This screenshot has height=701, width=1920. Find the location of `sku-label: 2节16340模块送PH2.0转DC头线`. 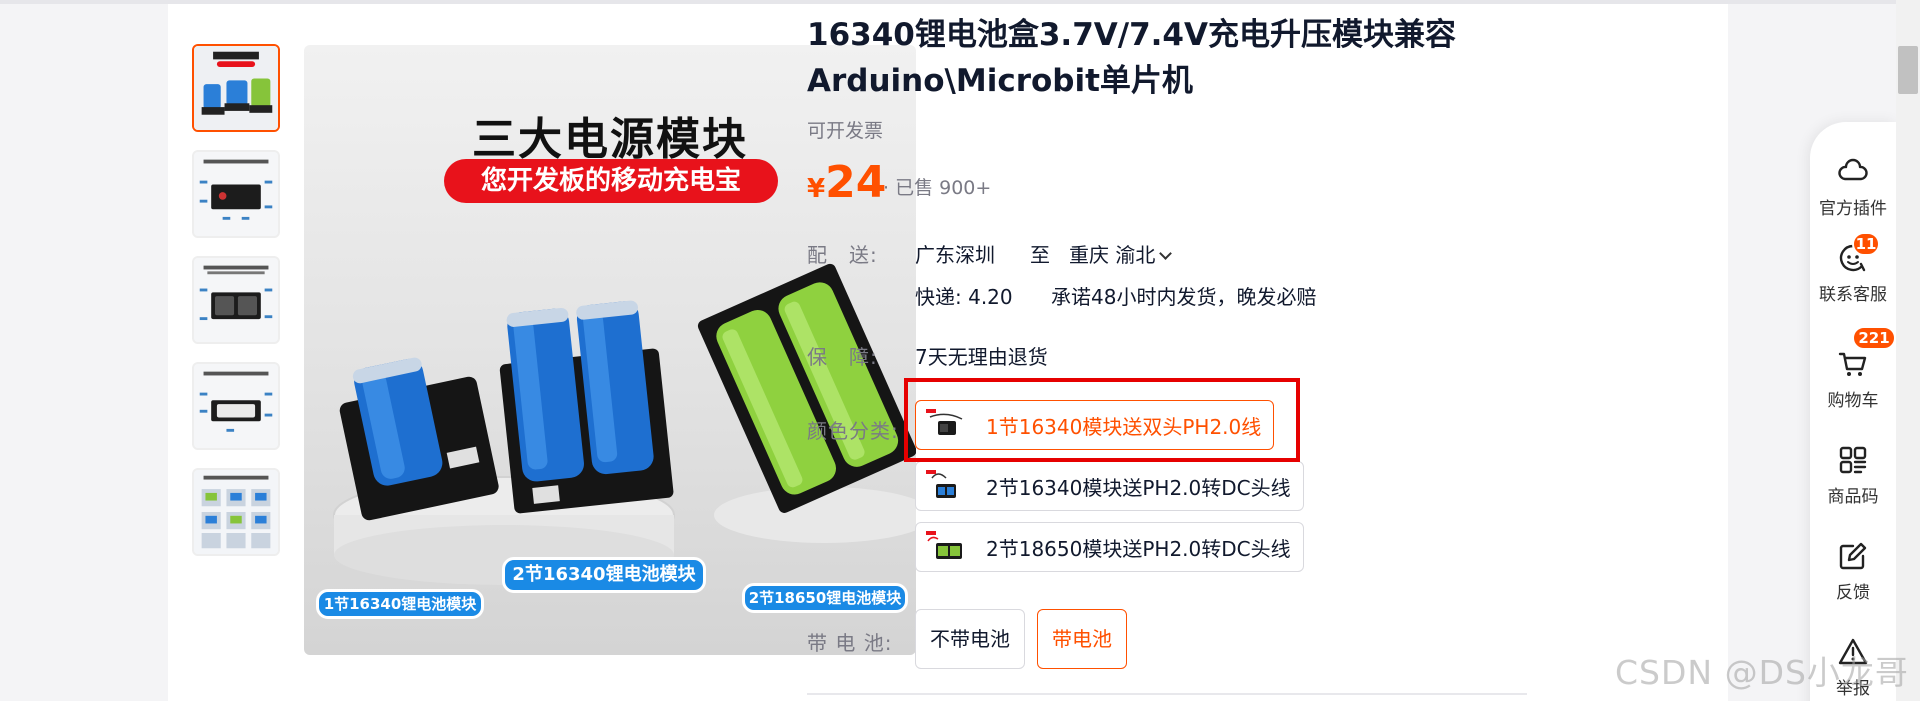

sku-label: 2节16340模块送PH2.0转DC头线 is located at coordinates (1138, 487).